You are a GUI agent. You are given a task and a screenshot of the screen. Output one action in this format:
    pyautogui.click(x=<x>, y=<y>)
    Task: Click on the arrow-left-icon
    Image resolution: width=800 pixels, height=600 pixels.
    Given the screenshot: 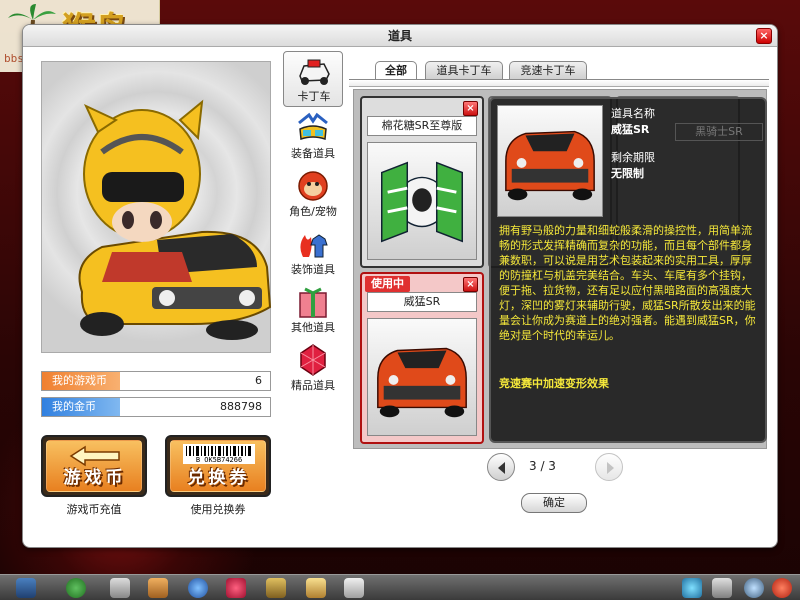 What is the action you would take?
    pyautogui.click(x=501, y=468)
    